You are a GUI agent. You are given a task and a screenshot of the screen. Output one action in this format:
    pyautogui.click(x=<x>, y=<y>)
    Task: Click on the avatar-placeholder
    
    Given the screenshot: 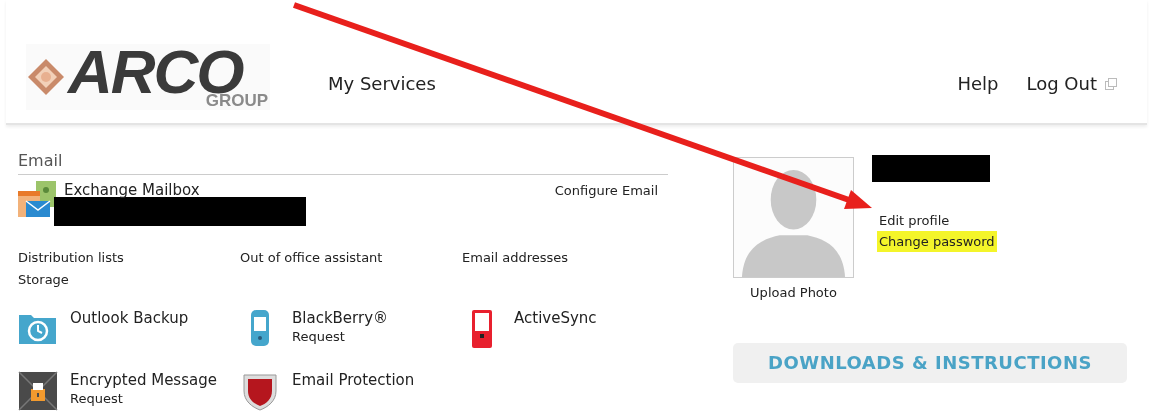 What is the action you would take?
    pyautogui.click(x=793, y=217)
    